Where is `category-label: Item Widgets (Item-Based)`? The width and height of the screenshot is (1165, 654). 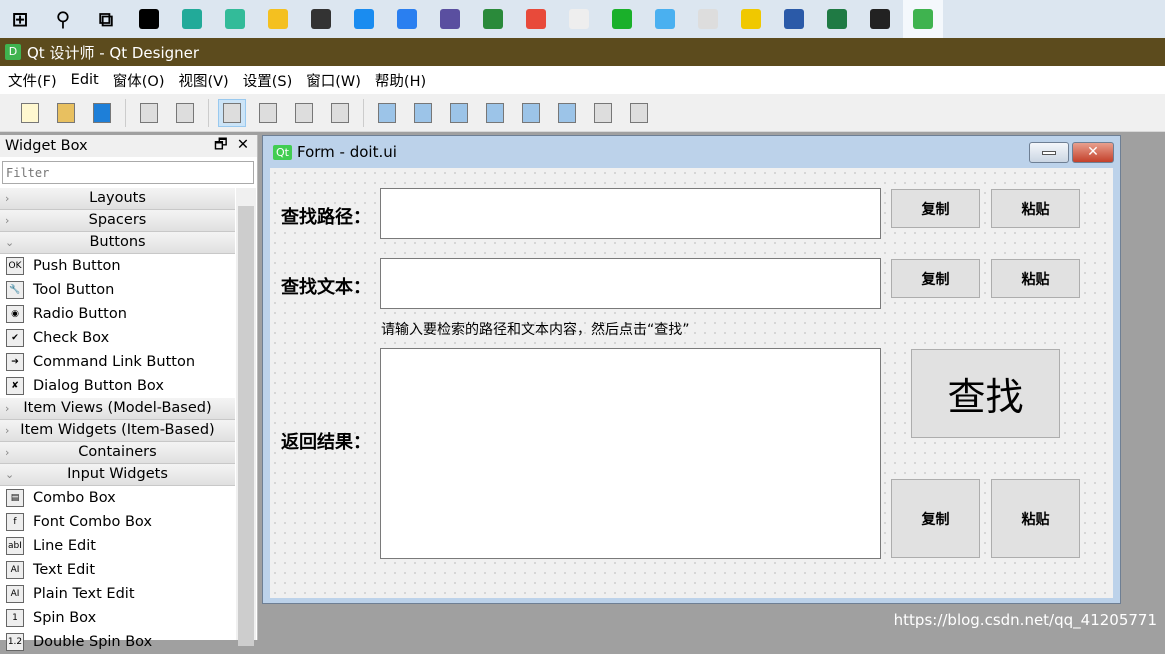
category-label: Item Widgets (Item-Based) is located at coordinates (117, 430).